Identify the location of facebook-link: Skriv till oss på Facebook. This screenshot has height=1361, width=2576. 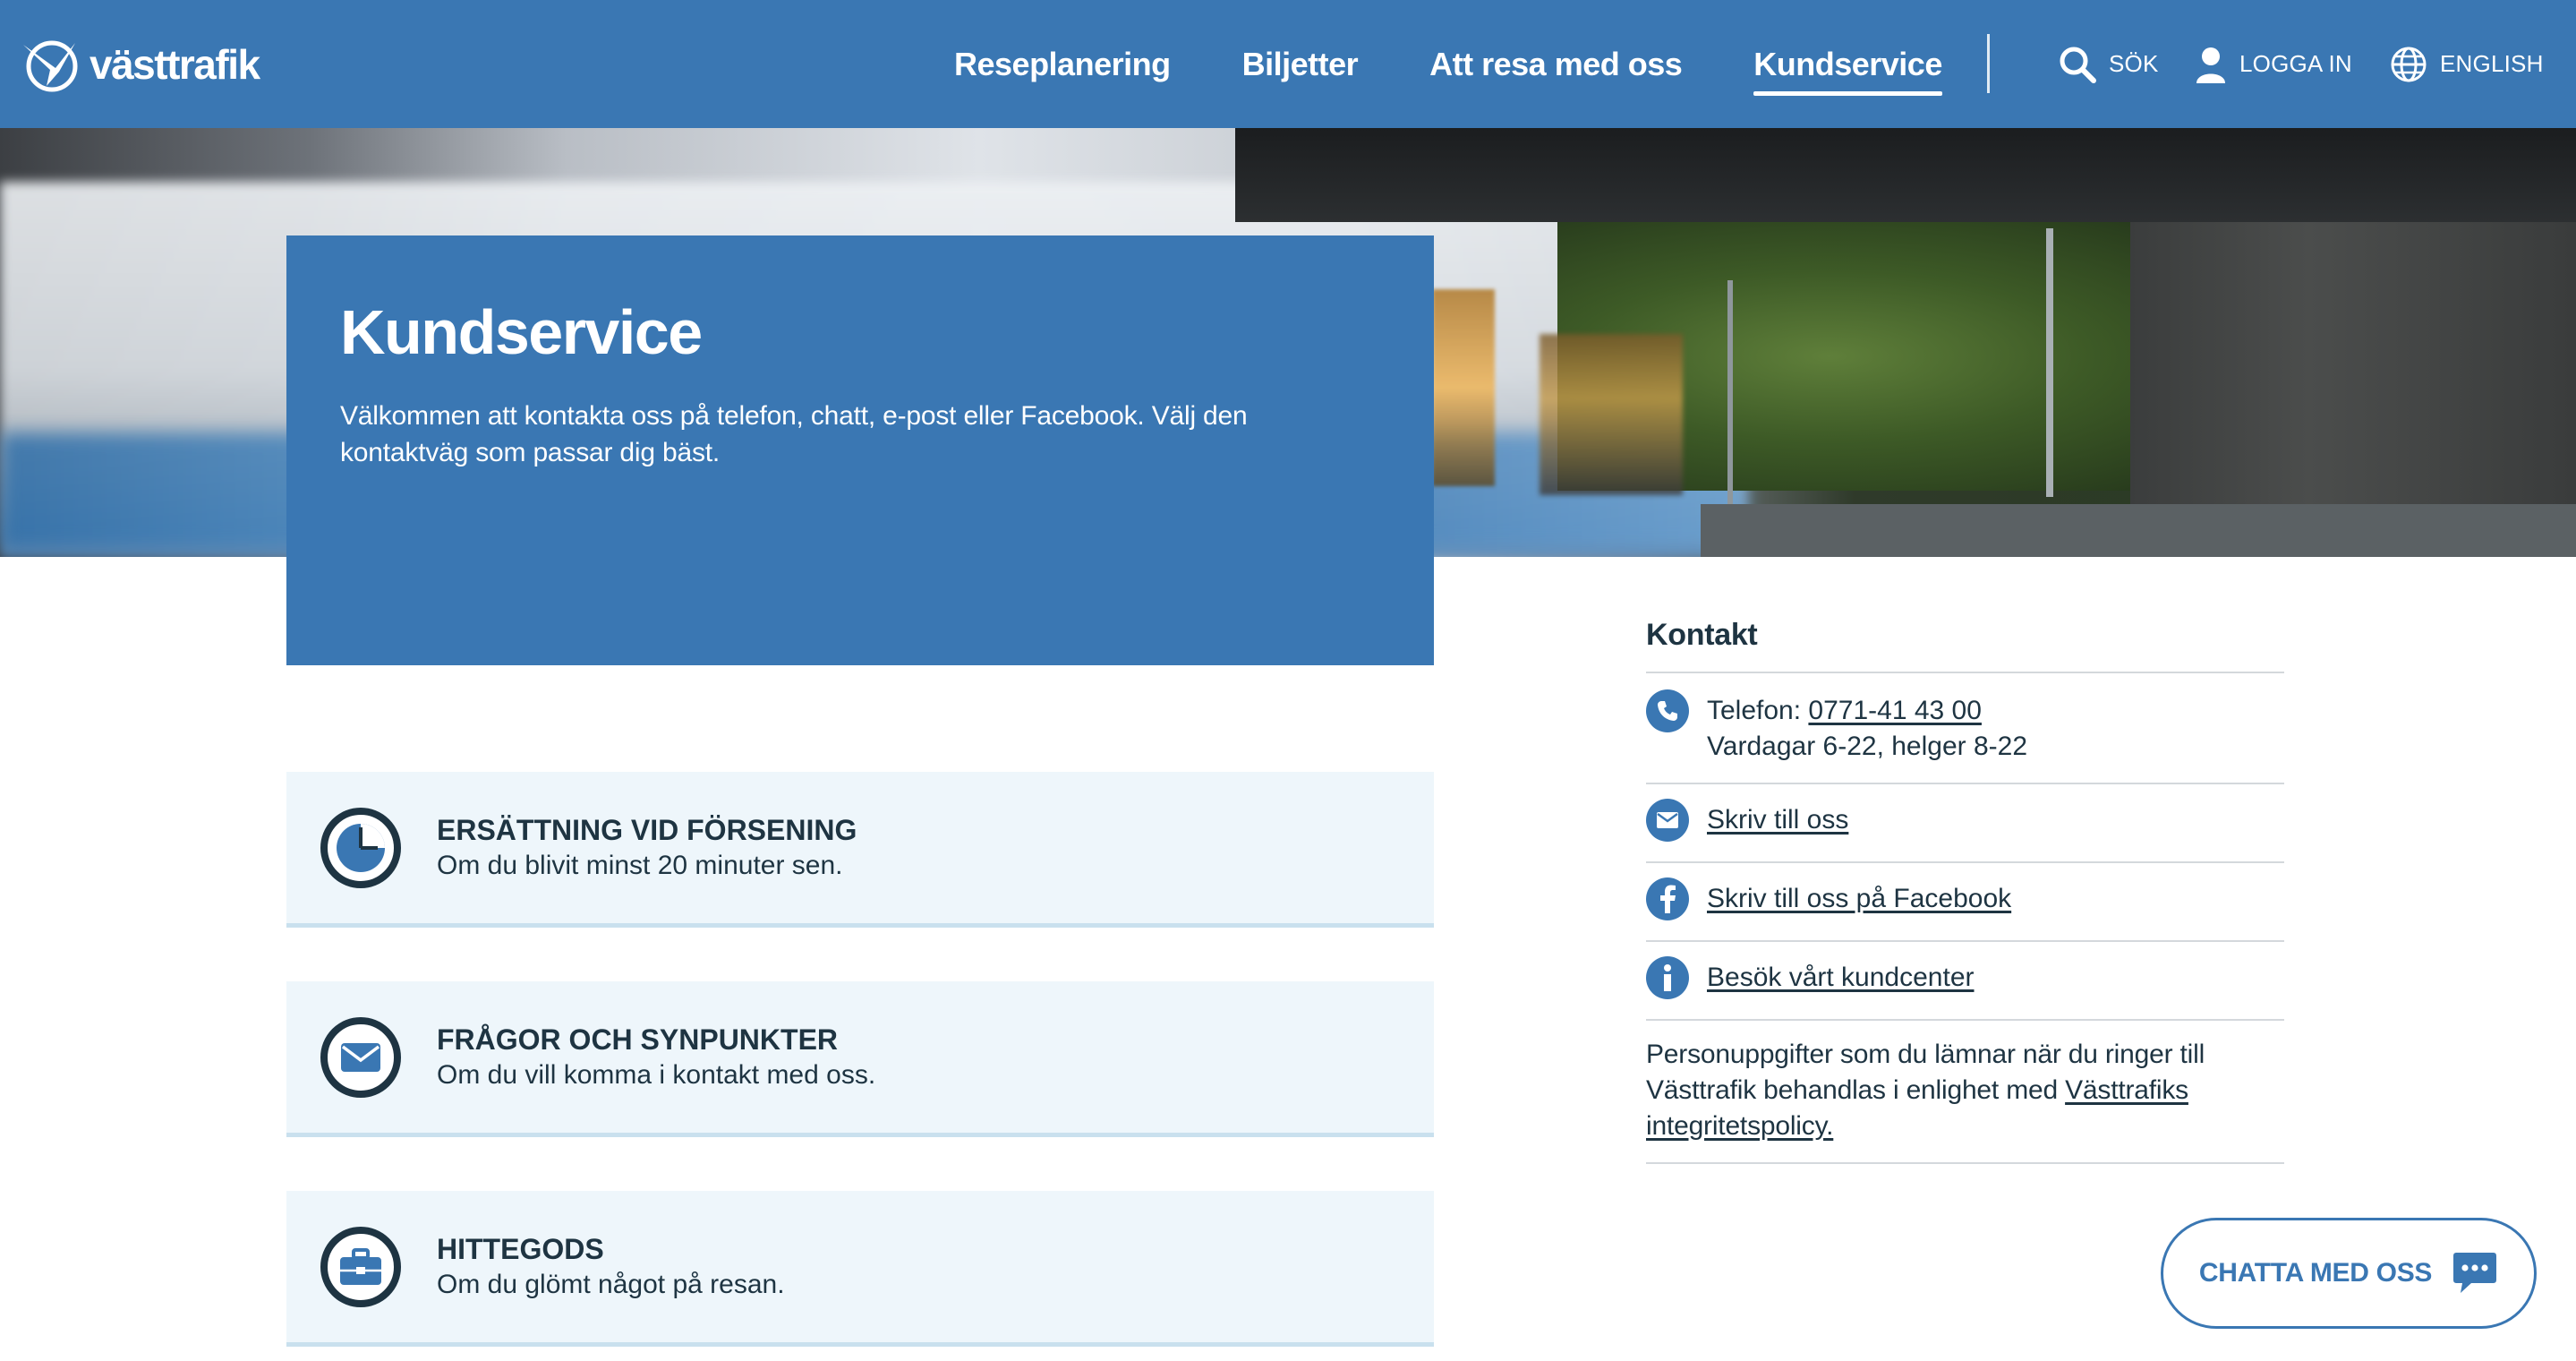
(1859, 899).